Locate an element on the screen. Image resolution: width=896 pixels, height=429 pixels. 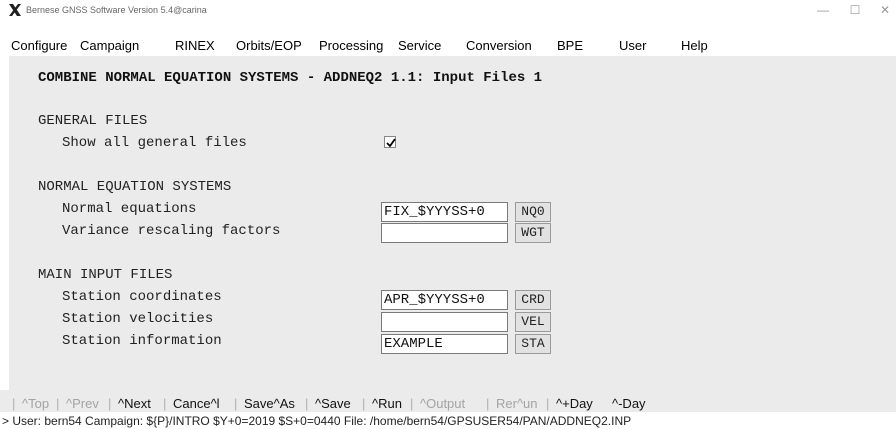
station-velocities-ext-button: VEL is located at coordinates (533, 322).